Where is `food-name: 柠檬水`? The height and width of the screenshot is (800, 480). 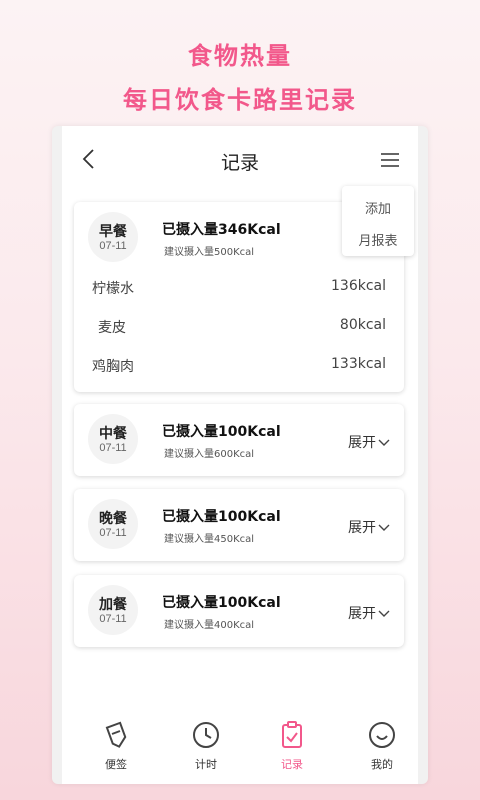
food-name: 柠檬水 is located at coordinates (113, 289).